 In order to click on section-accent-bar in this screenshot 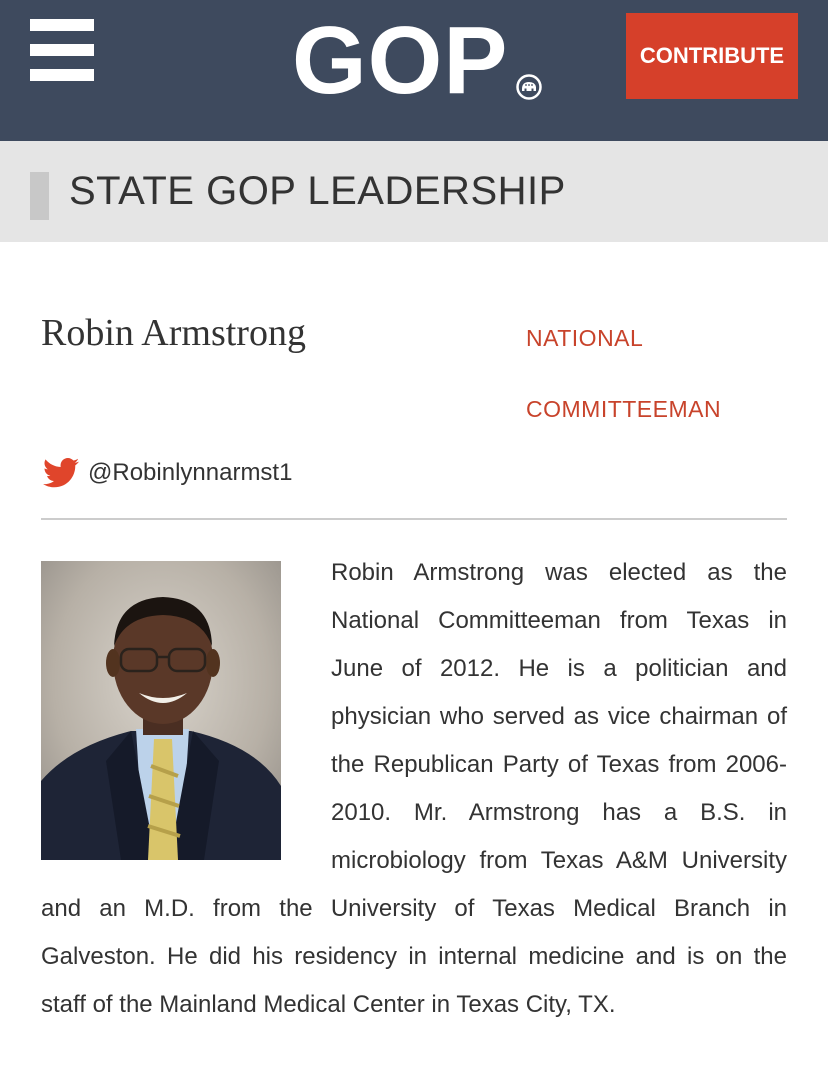, I will do `click(39, 196)`.